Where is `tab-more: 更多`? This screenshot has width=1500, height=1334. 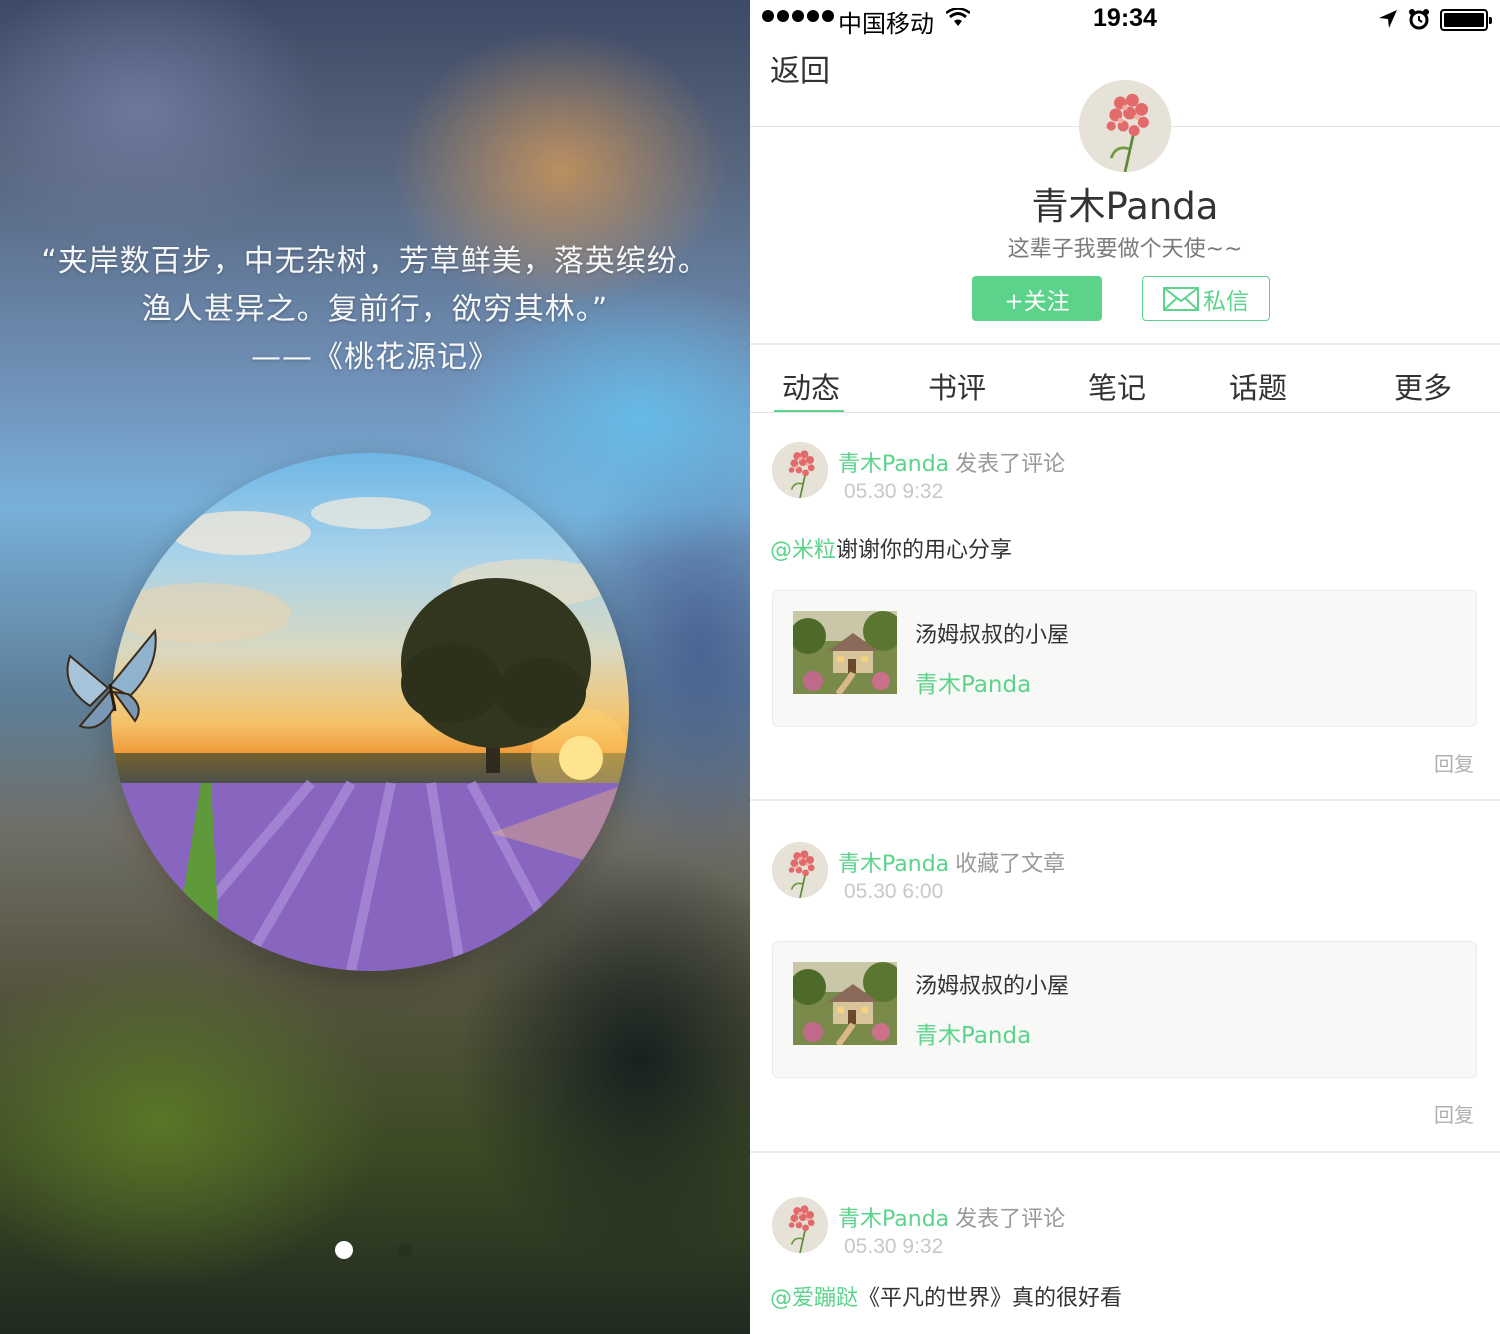 tab-more: 更多 is located at coordinates (1423, 386).